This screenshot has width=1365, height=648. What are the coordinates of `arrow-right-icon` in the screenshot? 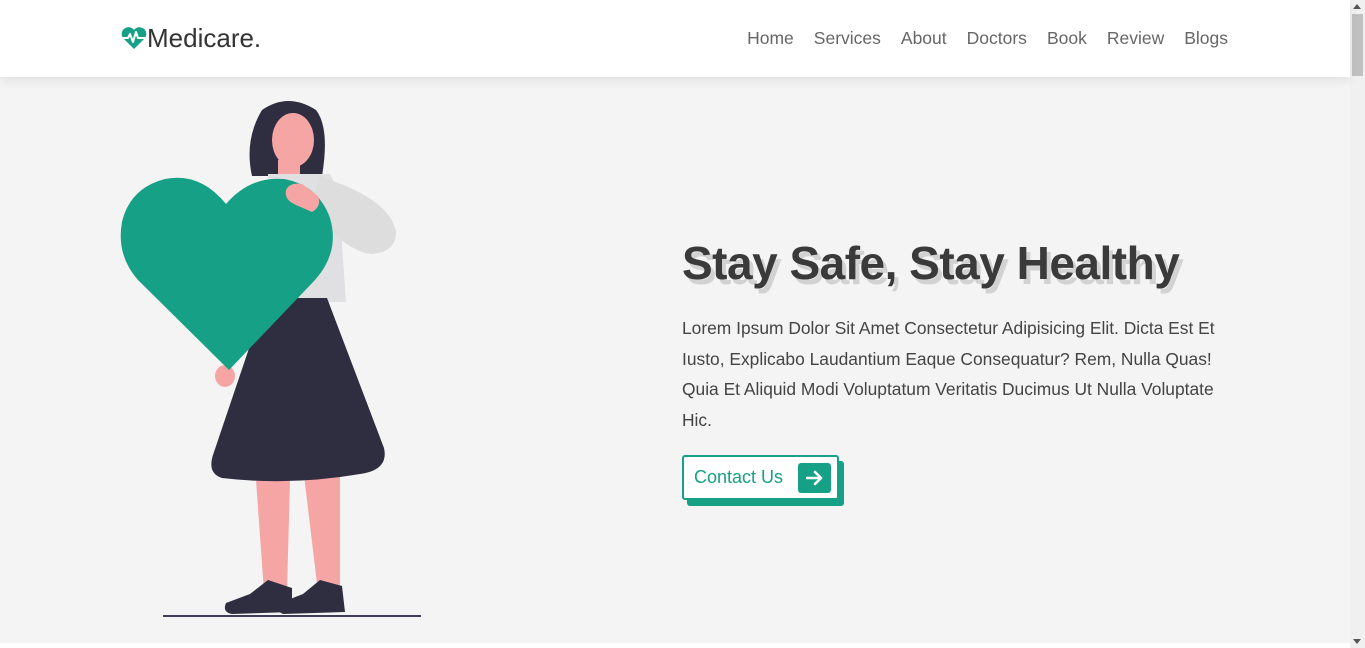 It's located at (814, 478).